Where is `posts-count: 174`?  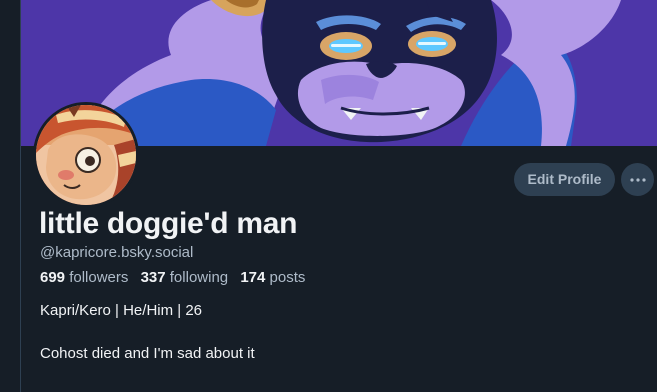 posts-count: 174 is located at coordinates (253, 277).